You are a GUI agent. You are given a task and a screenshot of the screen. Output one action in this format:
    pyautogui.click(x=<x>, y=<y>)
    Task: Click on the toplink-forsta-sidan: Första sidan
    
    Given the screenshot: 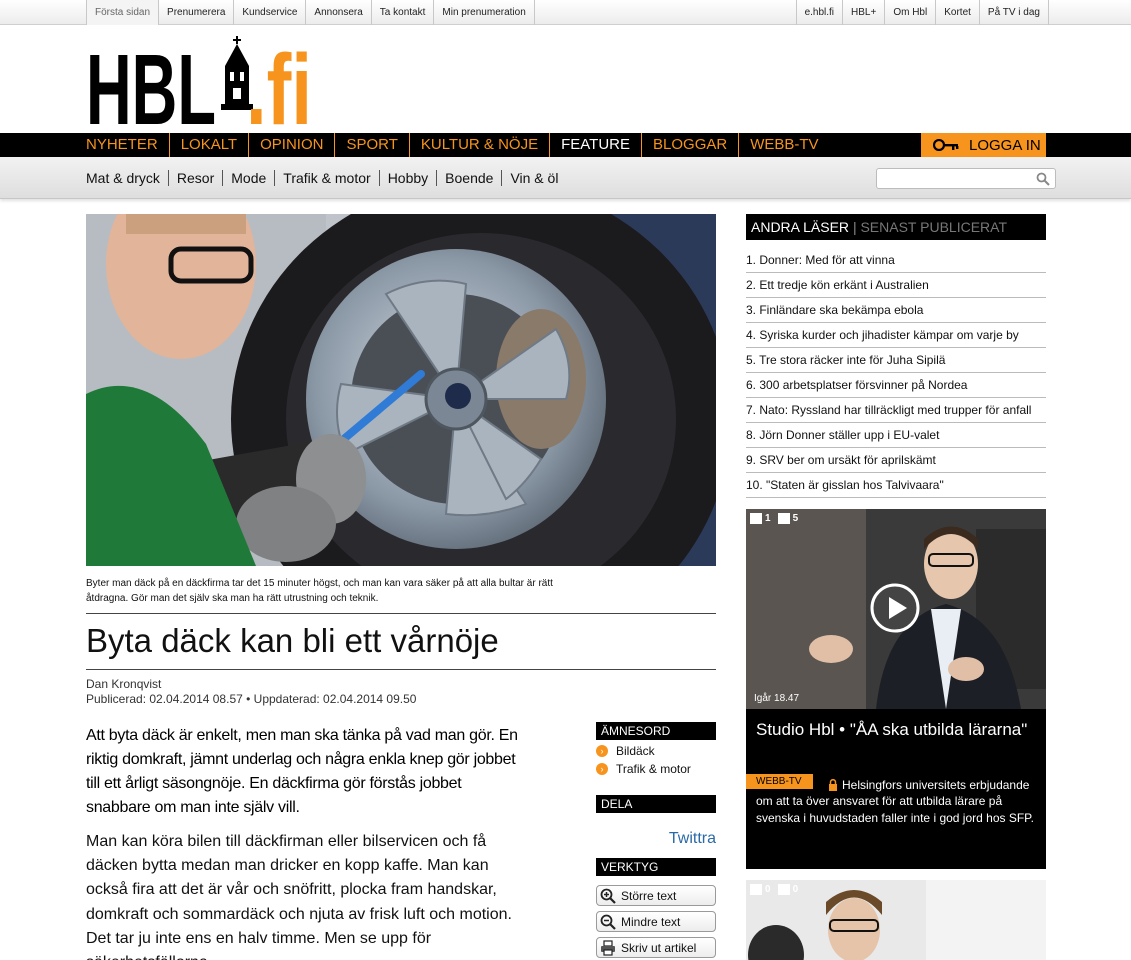 What is the action you would take?
    pyautogui.click(x=122, y=12)
    